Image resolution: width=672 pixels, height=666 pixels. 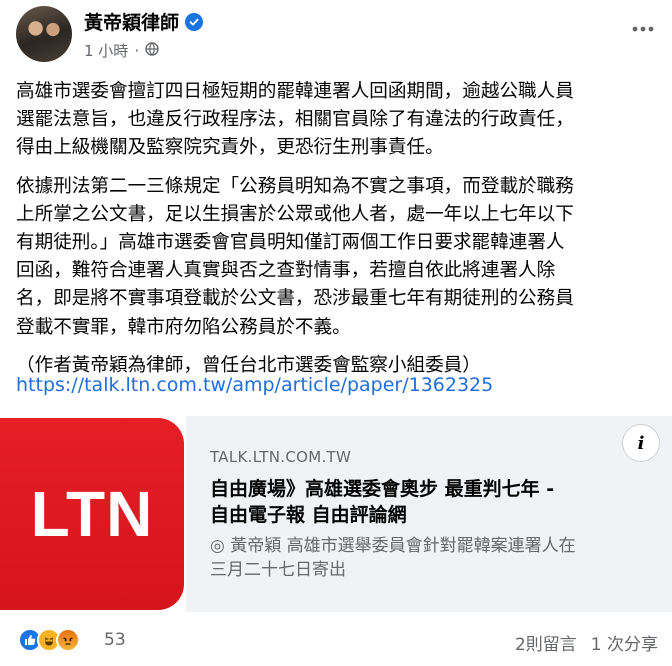 What do you see at coordinates (194, 21) in the screenshot?
I see `verified-badge-icon` at bounding box center [194, 21].